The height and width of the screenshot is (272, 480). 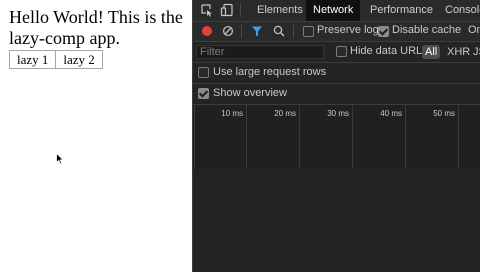 What do you see at coordinates (401, 10) in the screenshot?
I see `tab-performance: Performance` at bounding box center [401, 10].